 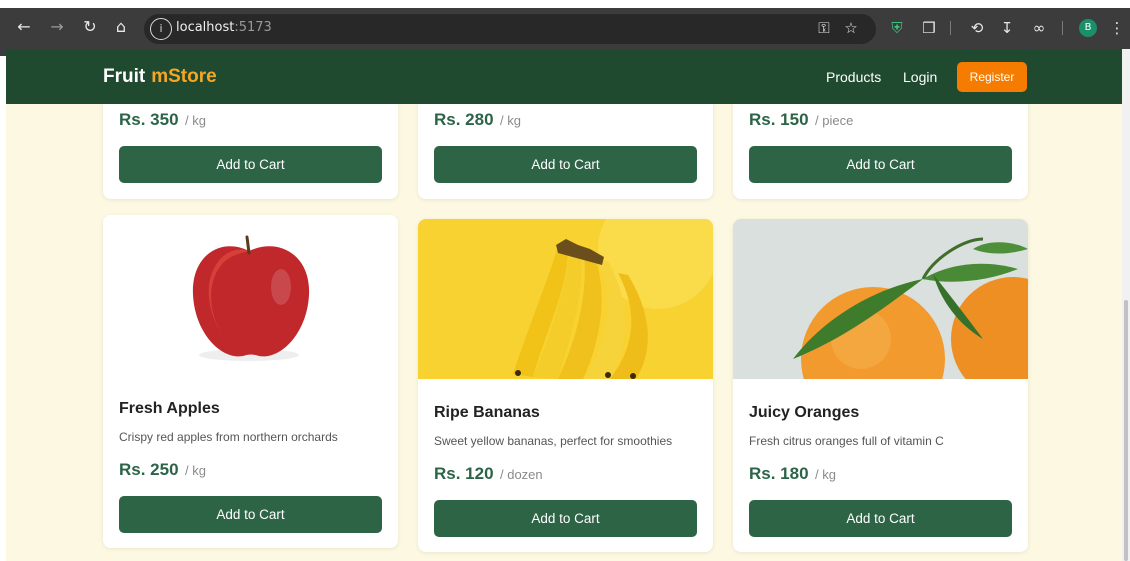 What do you see at coordinates (488, 473) in the screenshot?
I see `price-label: Rs. 120 / dozen` at bounding box center [488, 473].